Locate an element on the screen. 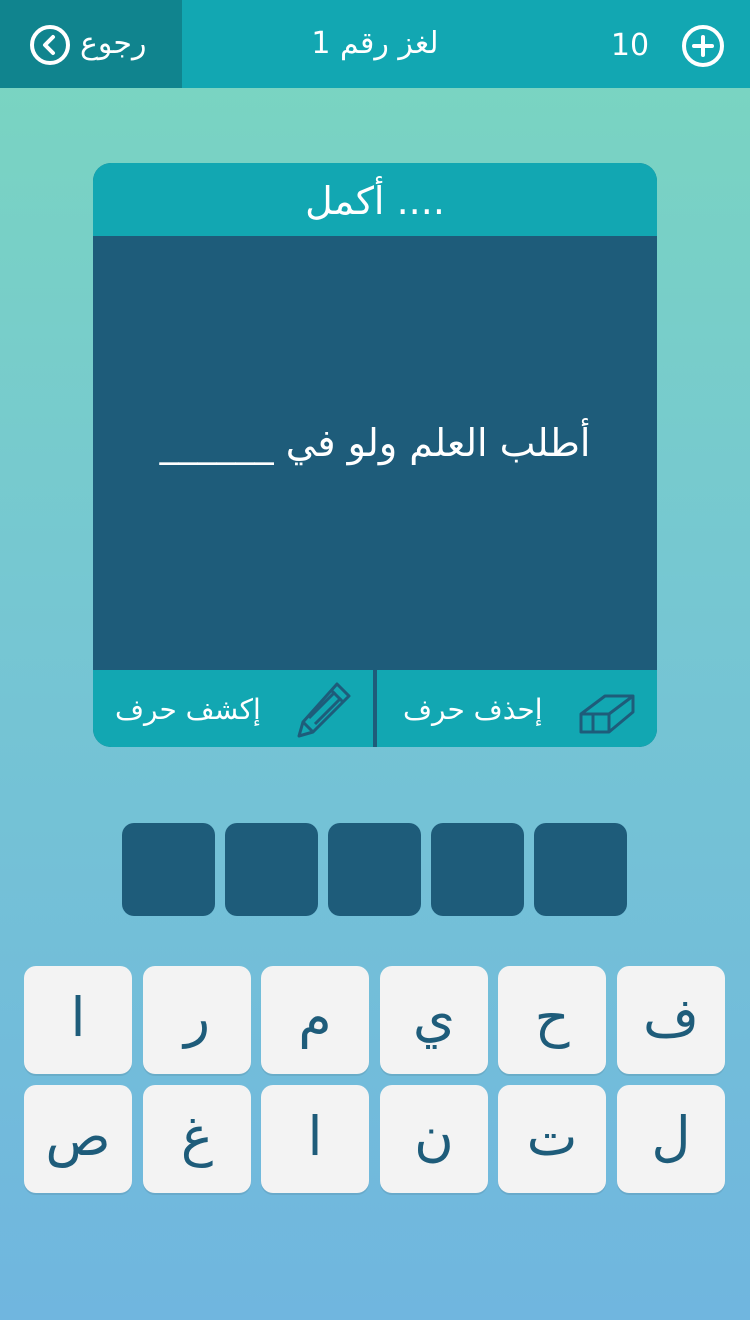 This screenshot has height=1320, width=750. letter-key: ت is located at coordinates (552, 1139).